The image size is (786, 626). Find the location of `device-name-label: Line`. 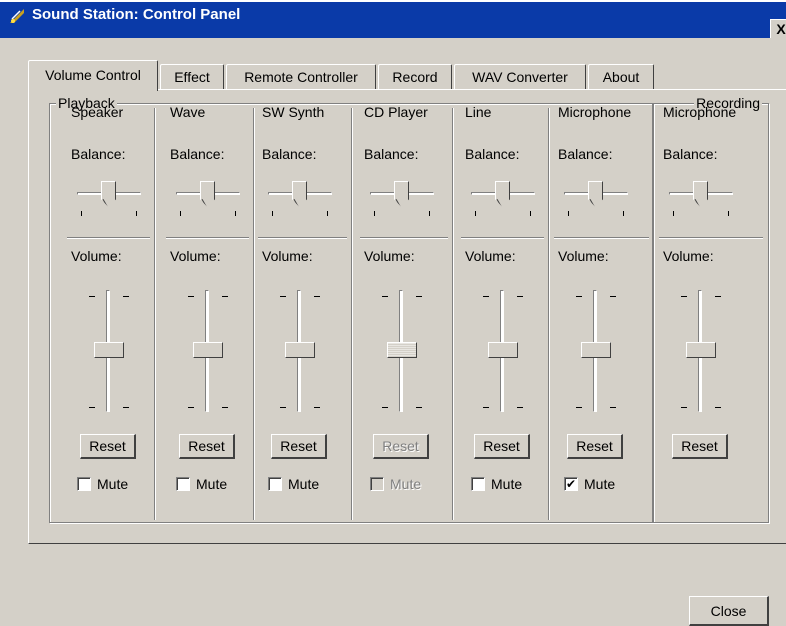

device-name-label: Line is located at coordinates (478, 112).